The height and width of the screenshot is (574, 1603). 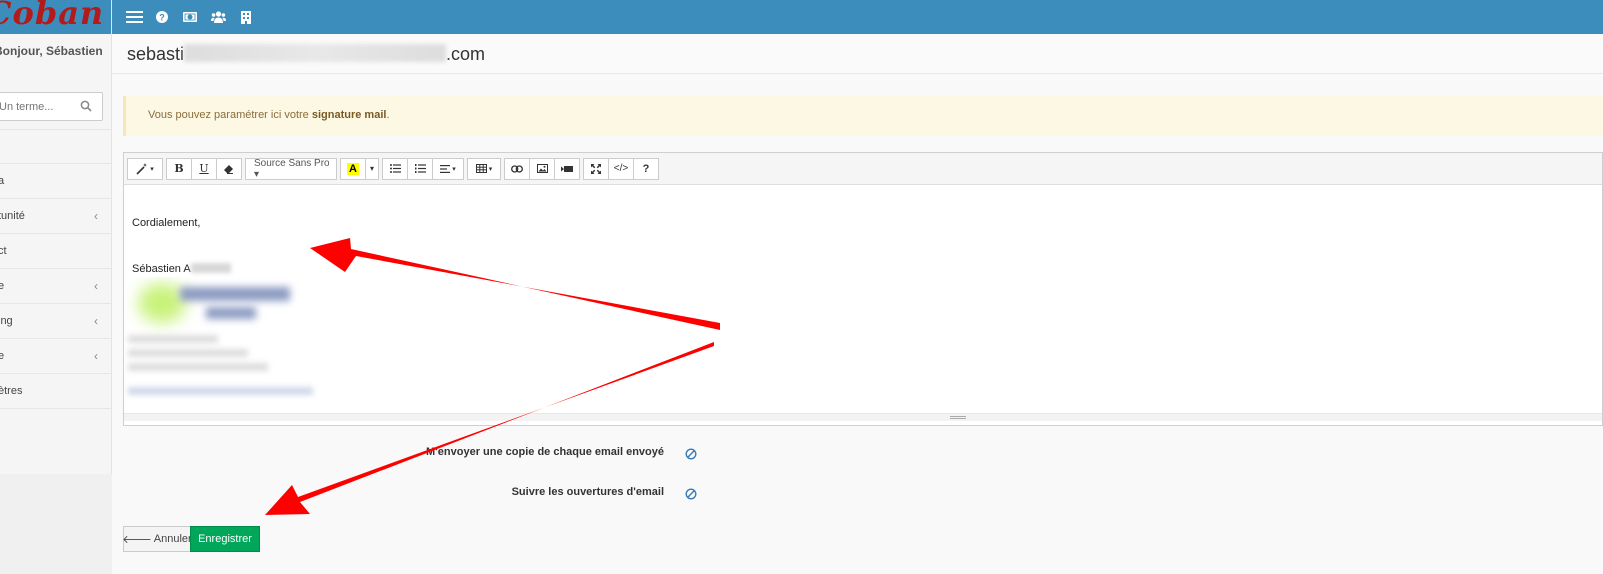 I want to click on code-view-button: </>, so click(x=621, y=168).